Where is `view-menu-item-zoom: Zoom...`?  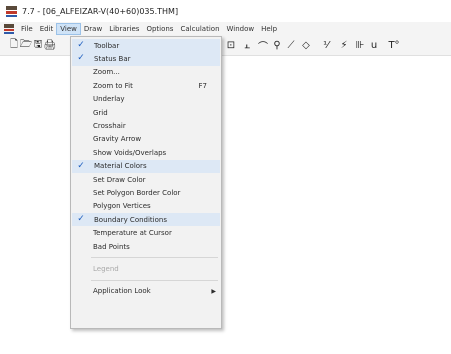
view-menu-item-zoom: Zoom... is located at coordinates (146, 72).